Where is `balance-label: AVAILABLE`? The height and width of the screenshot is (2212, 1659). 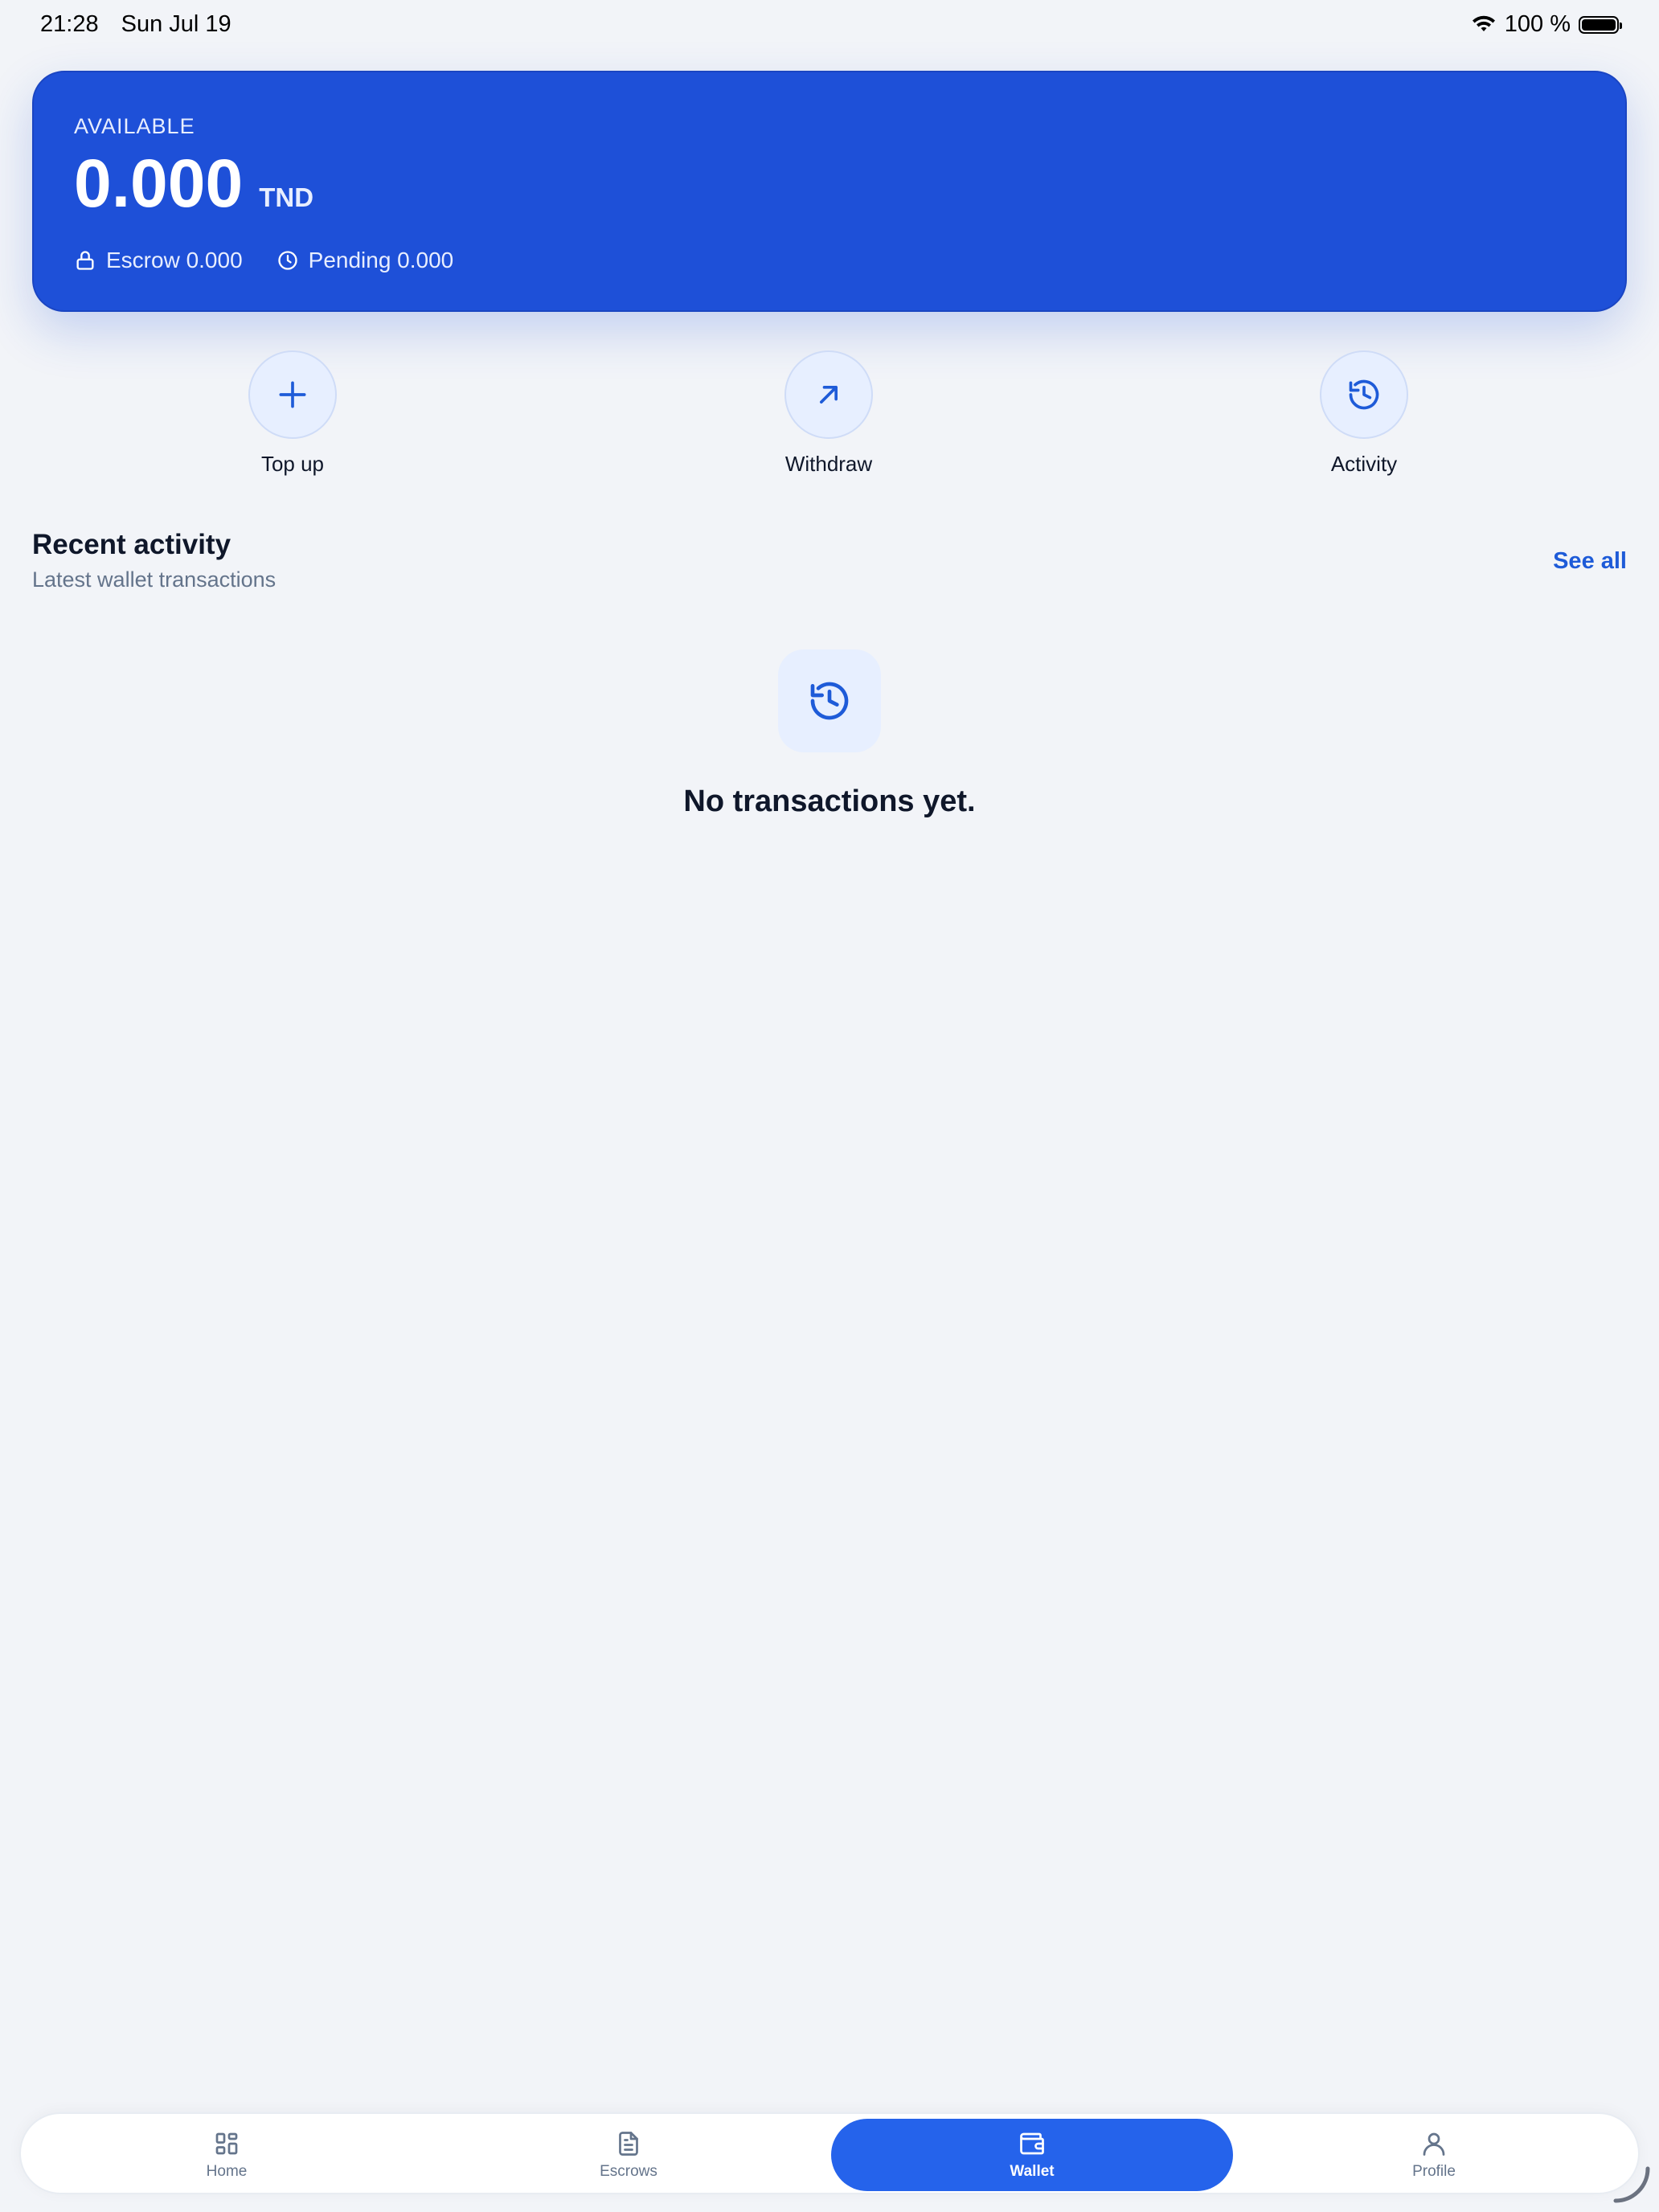 balance-label: AVAILABLE is located at coordinates (134, 126).